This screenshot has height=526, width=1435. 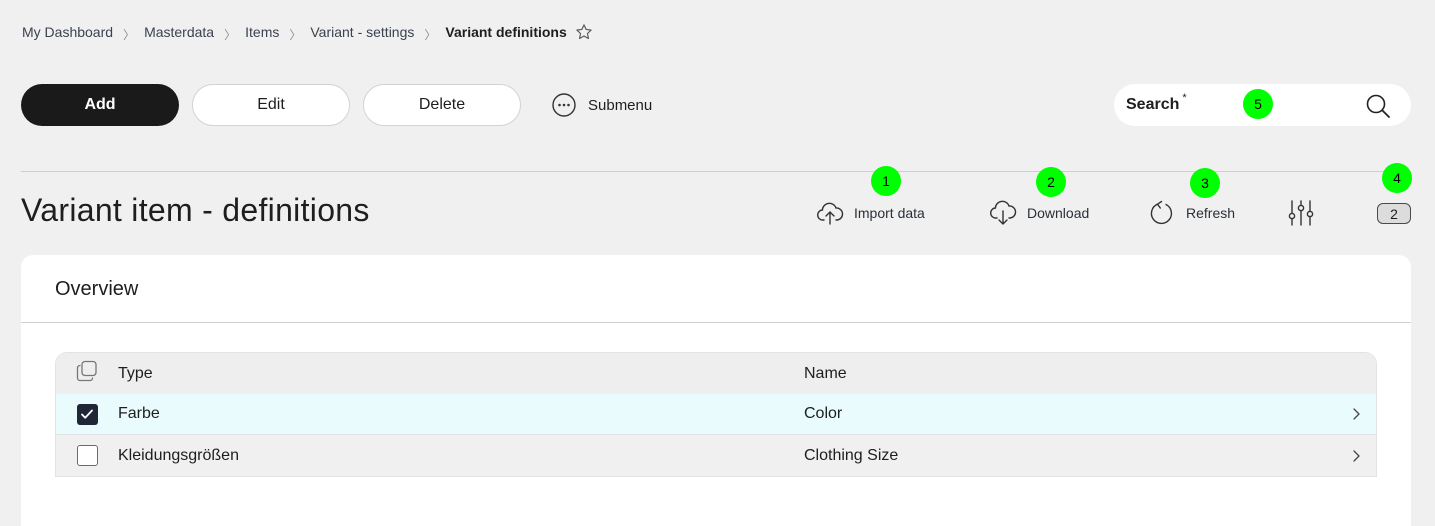 What do you see at coordinates (716, 455) in the screenshot?
I see `table-row: Kleidungsgrößen Clothing Size` at bounding box center [716, 455].